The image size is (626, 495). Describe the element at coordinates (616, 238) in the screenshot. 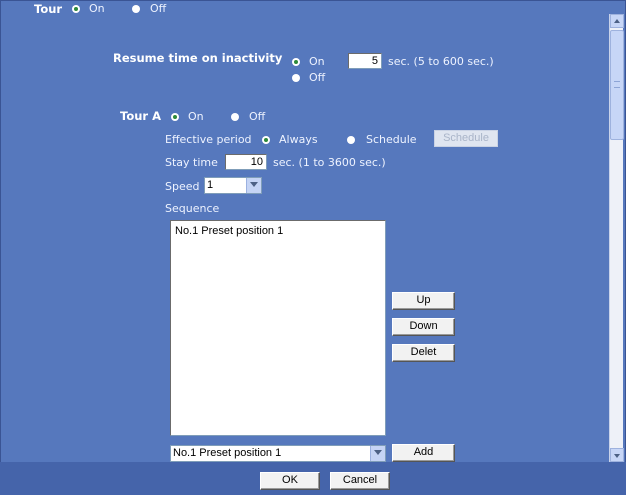

I see `vertical-scrollbar` at that location.